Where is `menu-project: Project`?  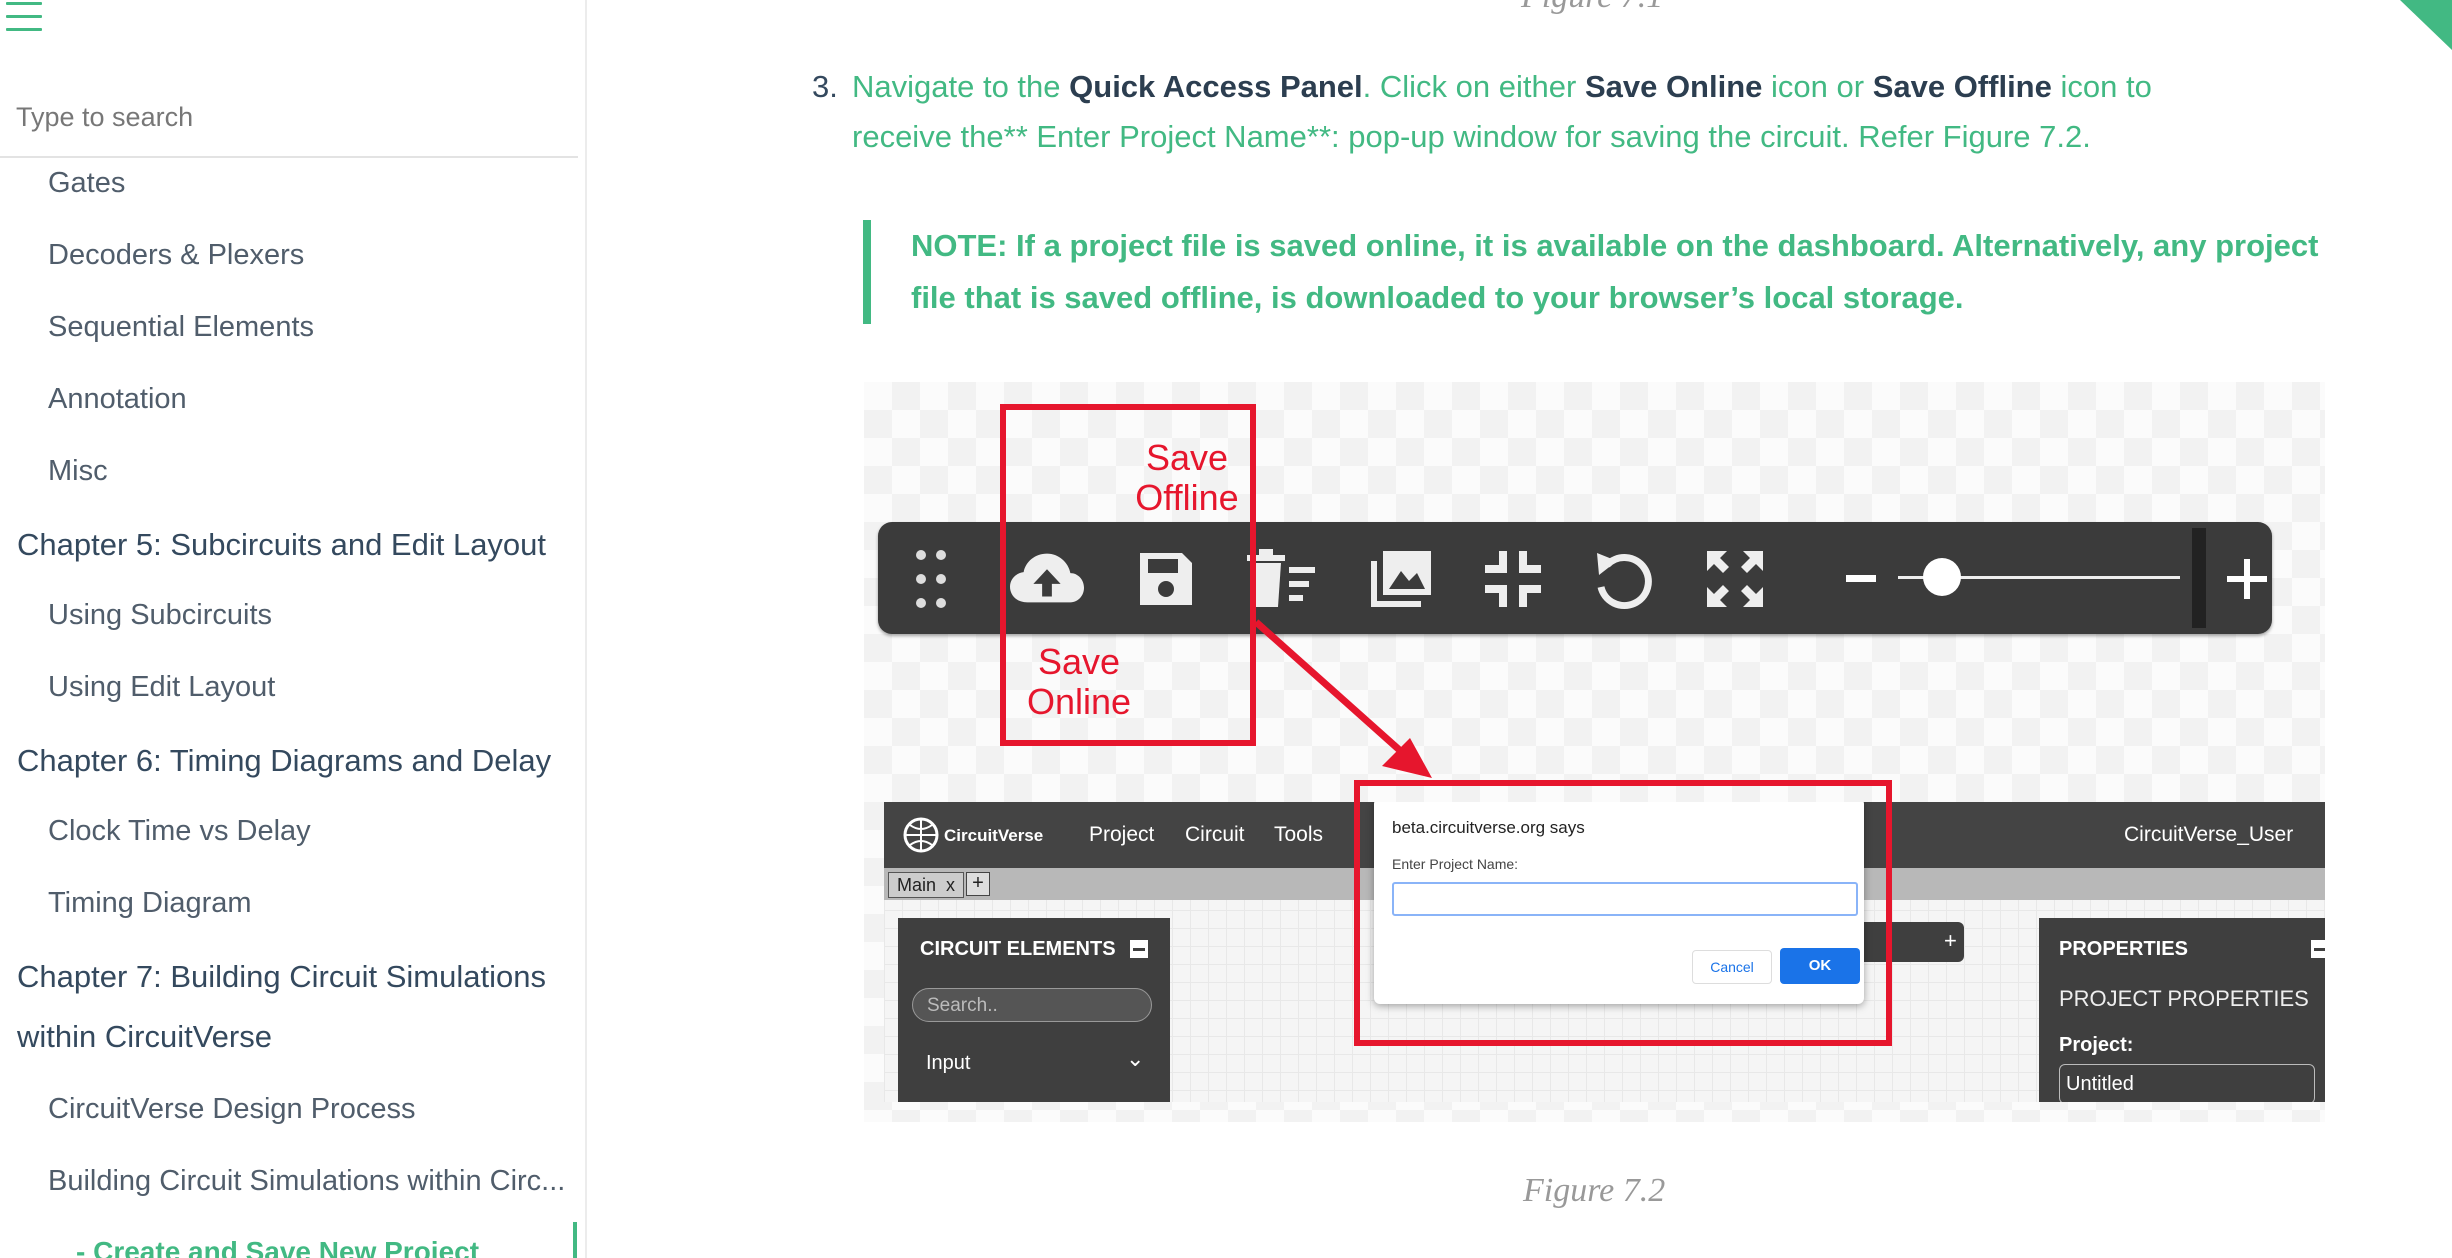 menu-project: Project is located at coordinates (1121, 835).